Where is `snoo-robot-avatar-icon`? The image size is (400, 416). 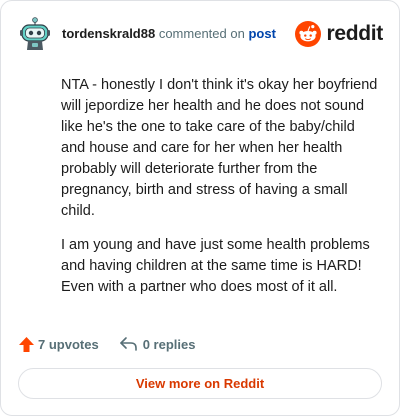 snoo-robot-avatar-icon is located at coordinates (35, 33).